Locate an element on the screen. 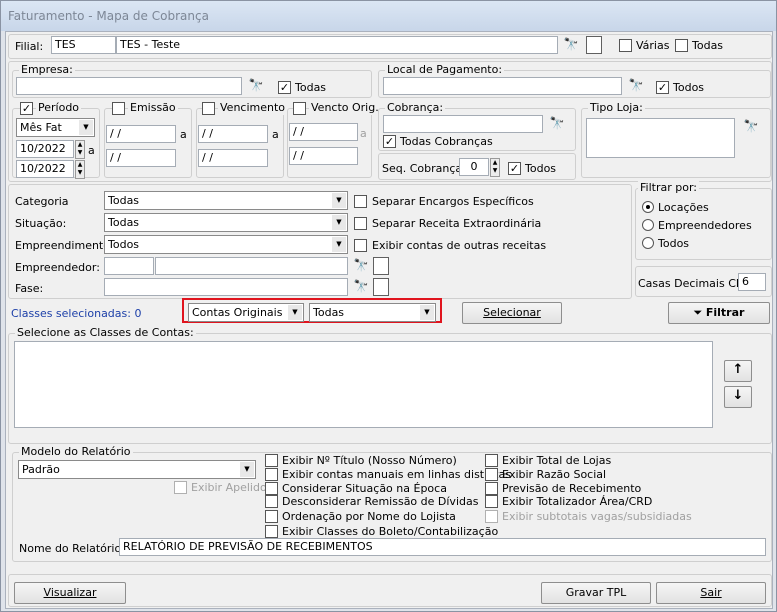 The width and height of the screenshot is (777, 612). vencto-orig-from-input: / / is located at coordinates (323, 132).